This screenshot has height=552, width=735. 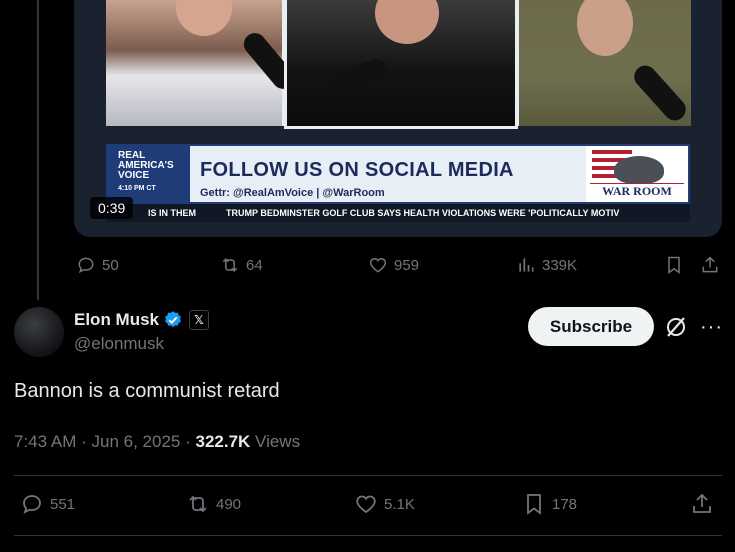 What do you see at coordinates (134, 175) in the screenshot?
I see `brand-line: VOICE` at bounding box center [134, 175].